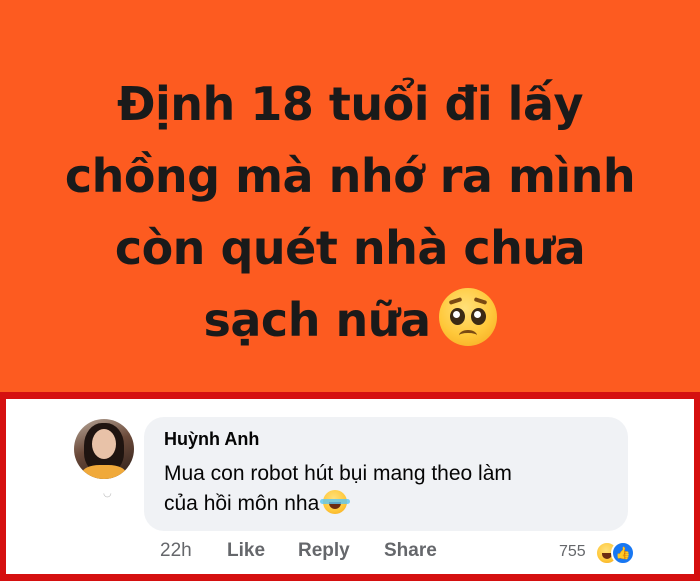  Describe the element at coordinates (324, 551) in the screenshot. I see `reply-button: Reply` at that location.